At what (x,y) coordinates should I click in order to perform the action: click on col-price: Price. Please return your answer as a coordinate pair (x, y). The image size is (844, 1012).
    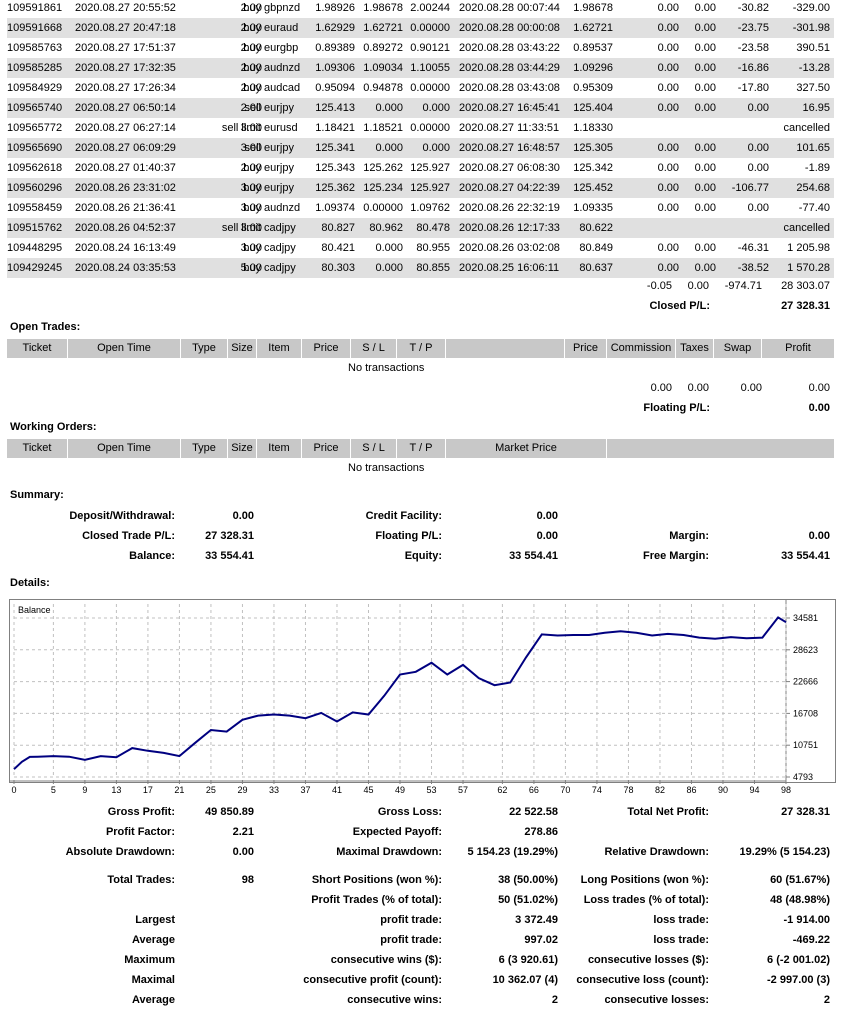
    Looking at the image, I should click on (326, 448).